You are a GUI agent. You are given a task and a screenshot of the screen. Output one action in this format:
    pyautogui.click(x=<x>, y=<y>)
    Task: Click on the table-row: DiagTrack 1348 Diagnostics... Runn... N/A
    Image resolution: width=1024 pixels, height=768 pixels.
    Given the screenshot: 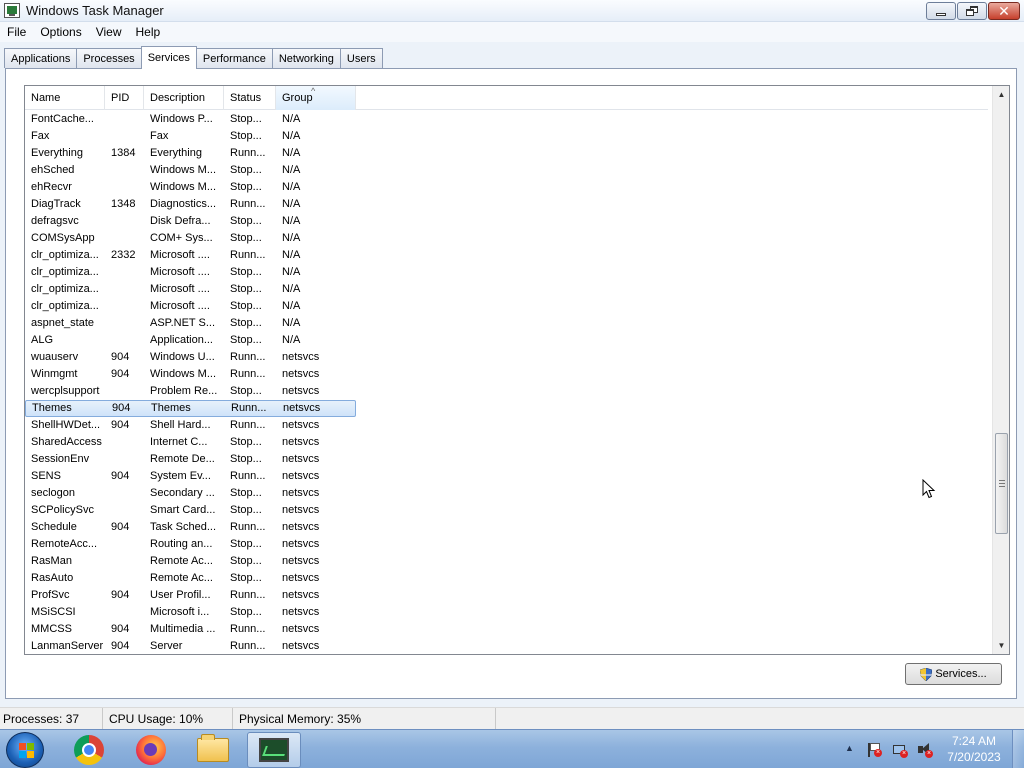 What is the action you would take?
    pyautogui.click(x=190, y=204)
    